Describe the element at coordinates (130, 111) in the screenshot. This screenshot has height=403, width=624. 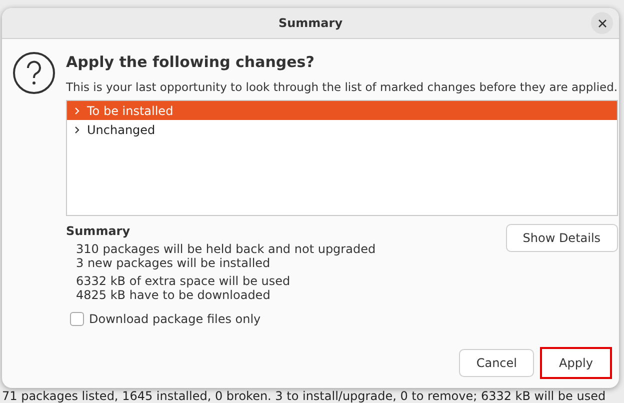
I see `changes-label: To be installed` at that location.